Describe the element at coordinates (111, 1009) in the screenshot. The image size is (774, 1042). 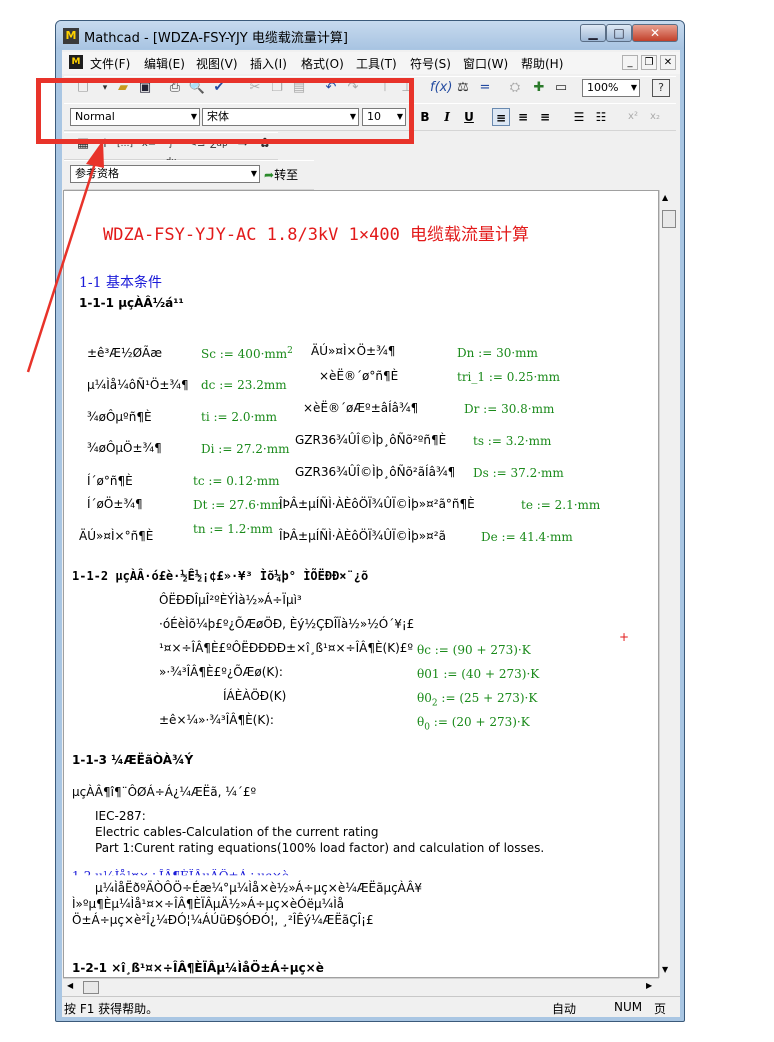
I see `status-help-text: 按 F1 获得帮助。` at that location.